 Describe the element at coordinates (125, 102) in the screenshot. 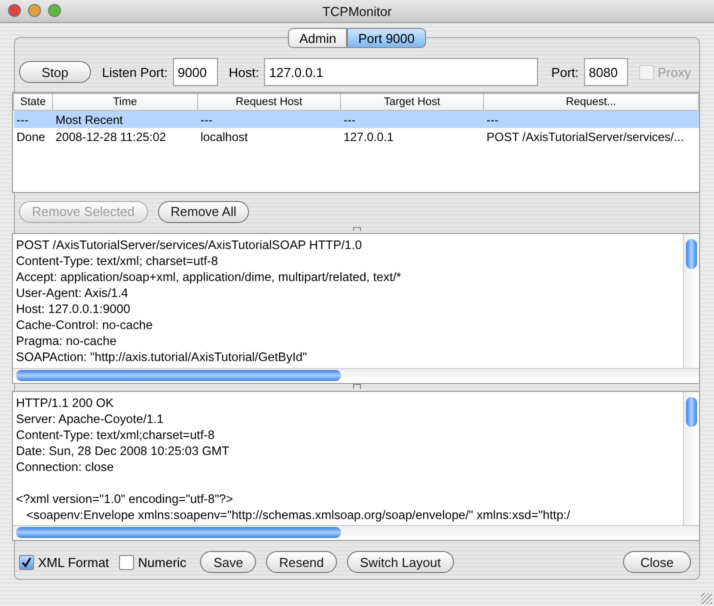

I see `column-header: Time` at that location.